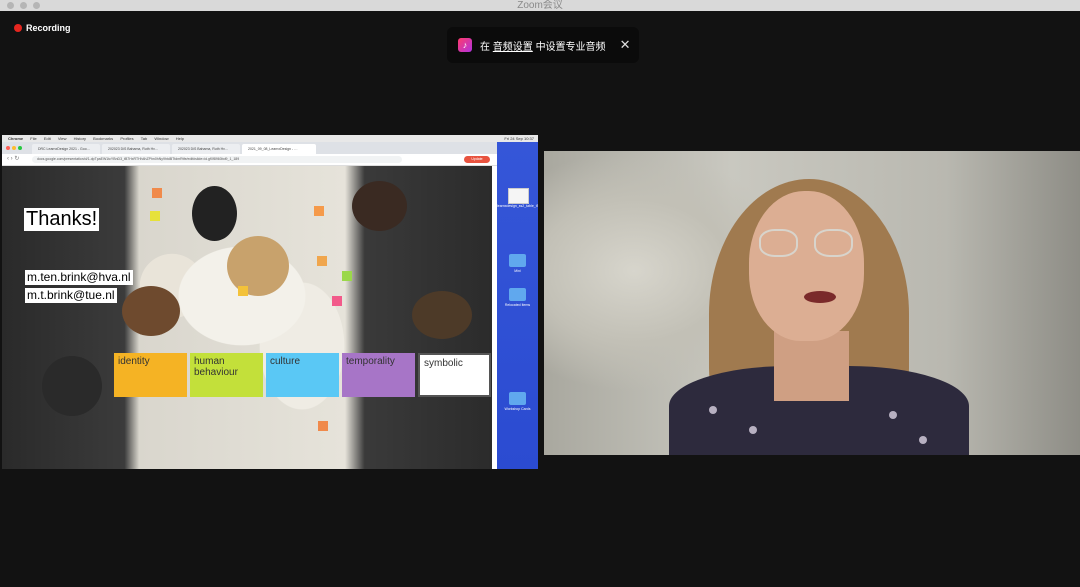 Image resolution: width=1080 pixels, height=587 pixels. Describe the element at coordinates (8, 148) in the screenshot. I see `browser-close-icon` at that location.